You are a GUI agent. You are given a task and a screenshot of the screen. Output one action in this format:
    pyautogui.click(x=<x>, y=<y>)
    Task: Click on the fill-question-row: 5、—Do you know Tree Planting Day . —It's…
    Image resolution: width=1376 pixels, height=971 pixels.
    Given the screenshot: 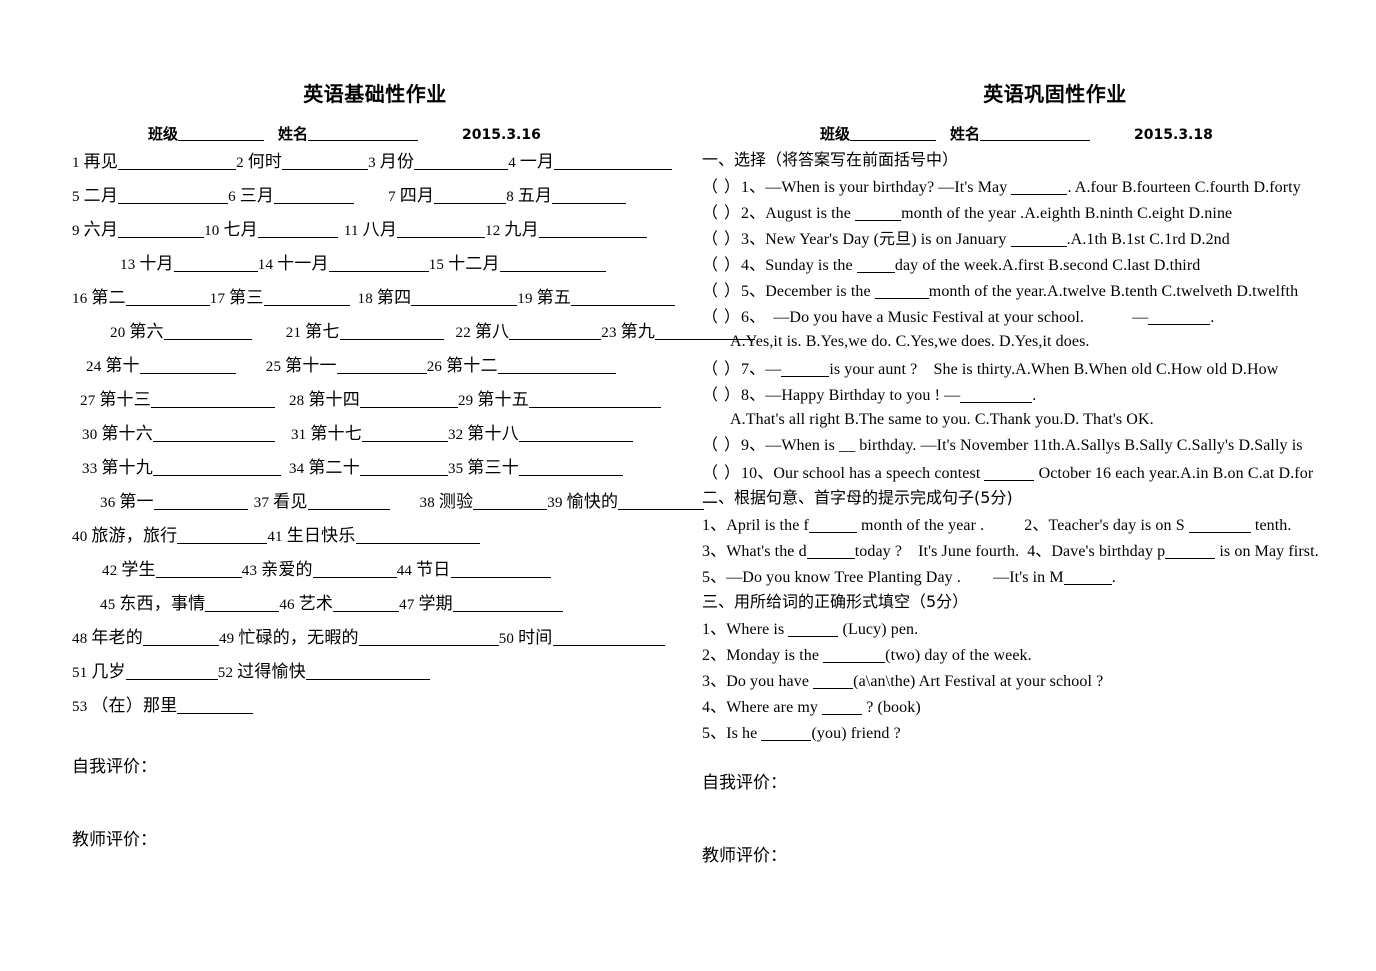 What is the action you would take?
    pyautogui.click(x=1034, y=581)
    